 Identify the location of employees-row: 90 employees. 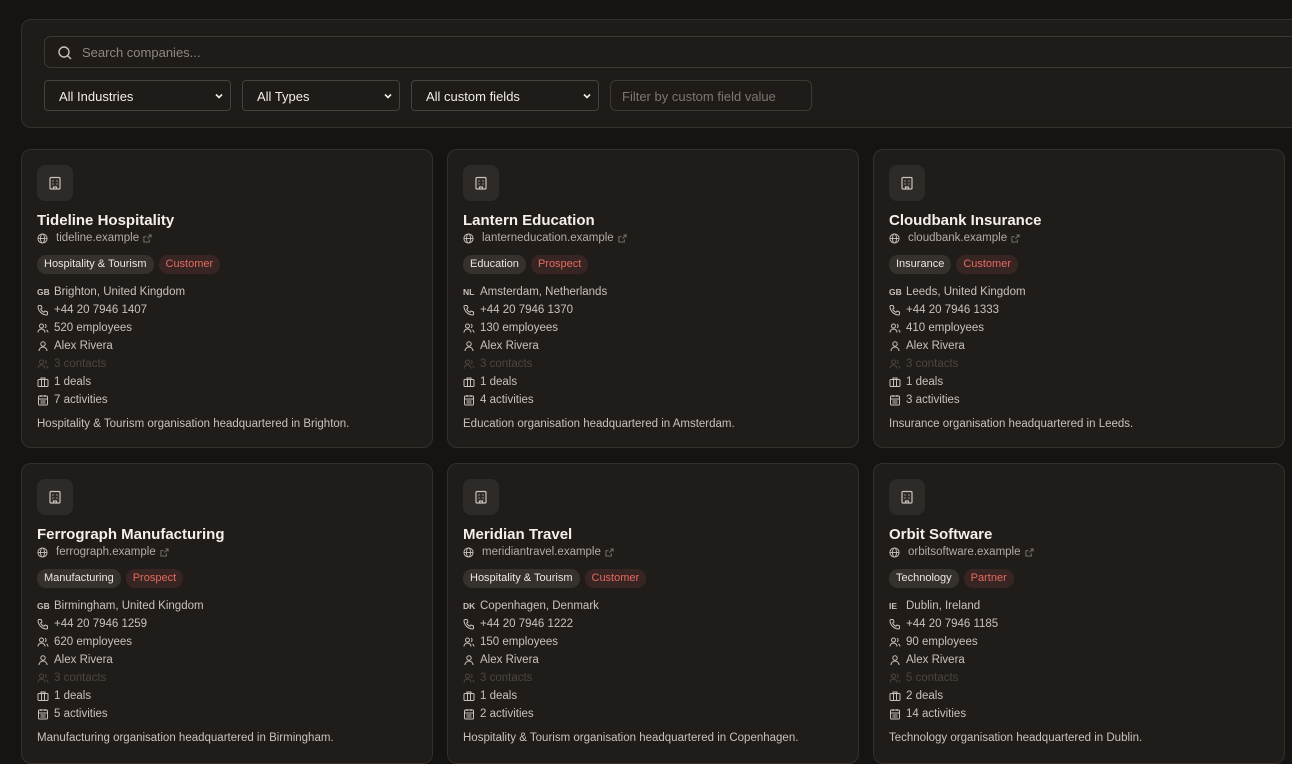
(943, 642).